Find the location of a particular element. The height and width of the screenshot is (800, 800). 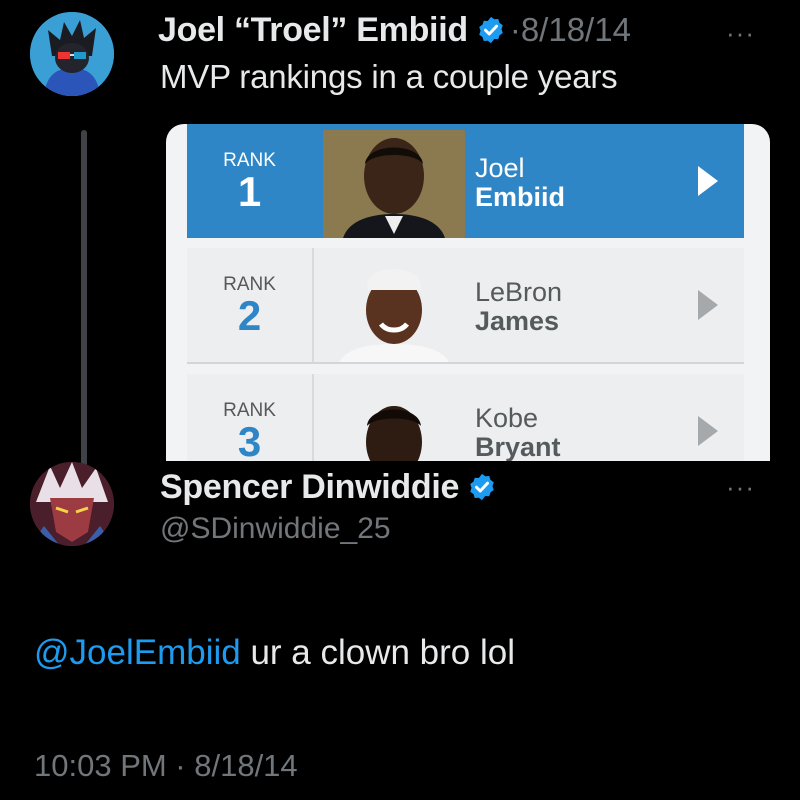

cartoon-avatar-icon is located at coordinates (72, 54).